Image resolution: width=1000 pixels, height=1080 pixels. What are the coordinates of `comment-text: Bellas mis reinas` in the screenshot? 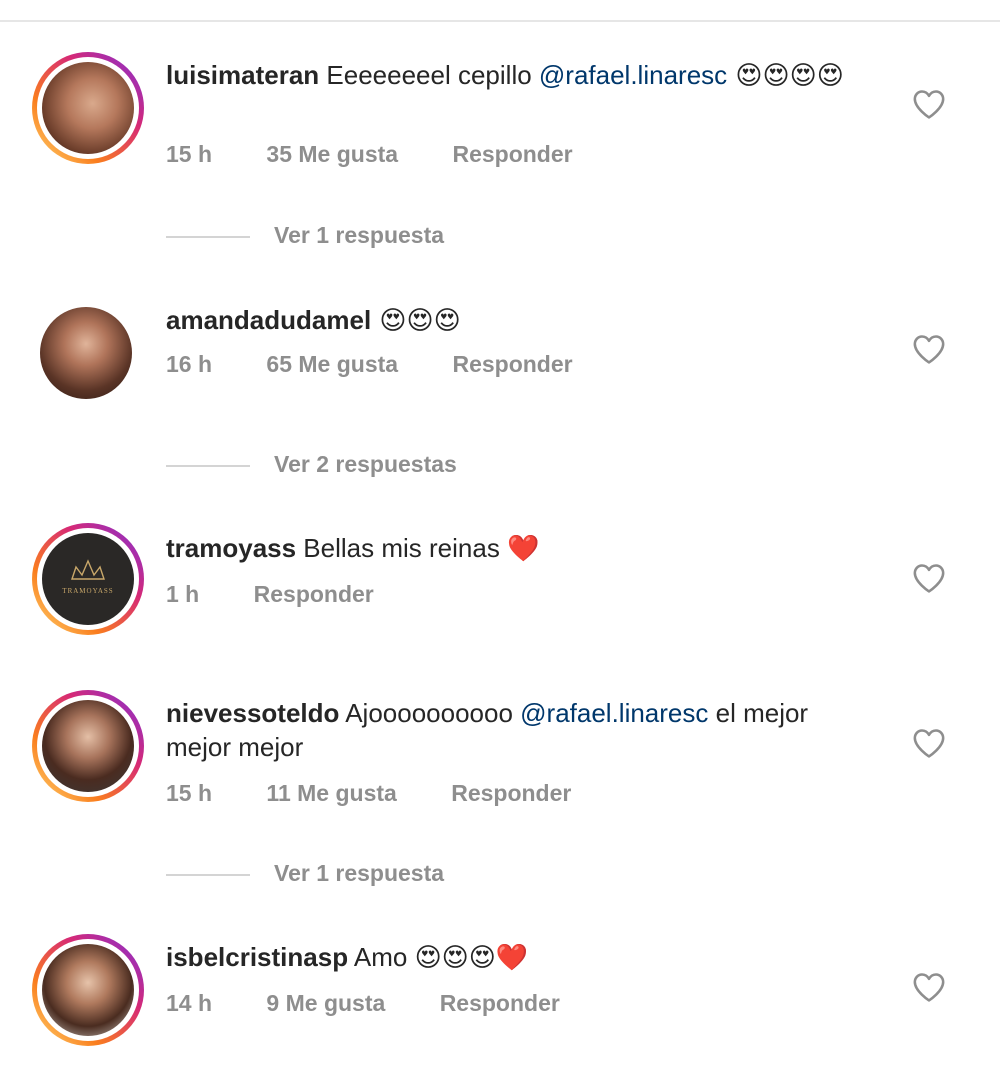 It's located at (402, 548).